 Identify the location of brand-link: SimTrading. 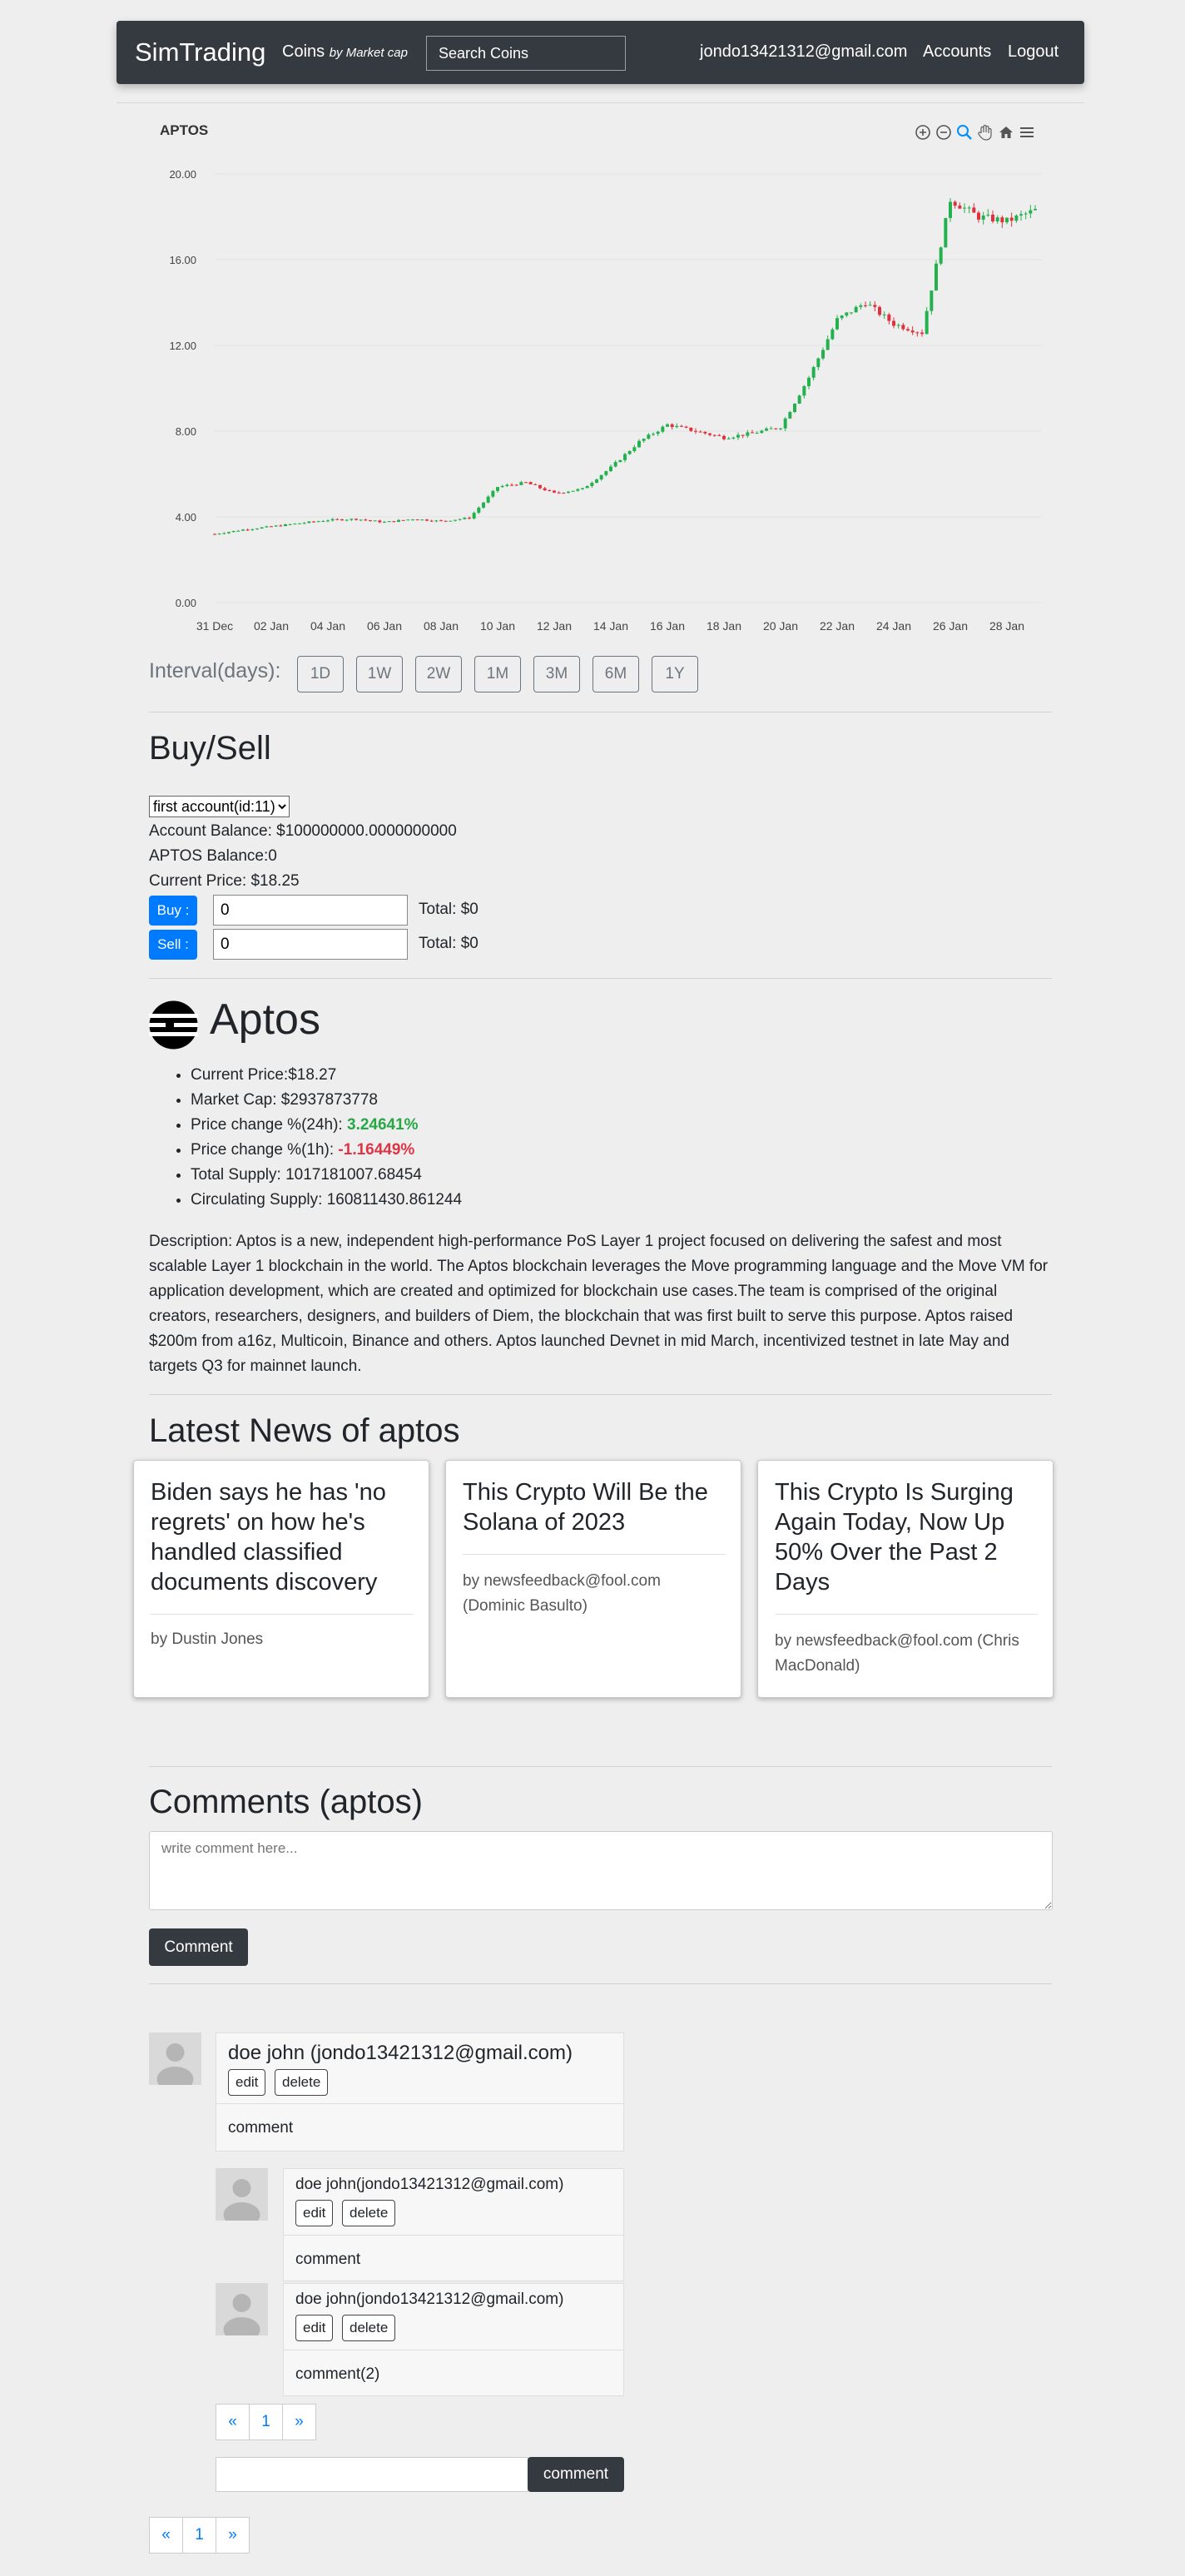
(200, 52).